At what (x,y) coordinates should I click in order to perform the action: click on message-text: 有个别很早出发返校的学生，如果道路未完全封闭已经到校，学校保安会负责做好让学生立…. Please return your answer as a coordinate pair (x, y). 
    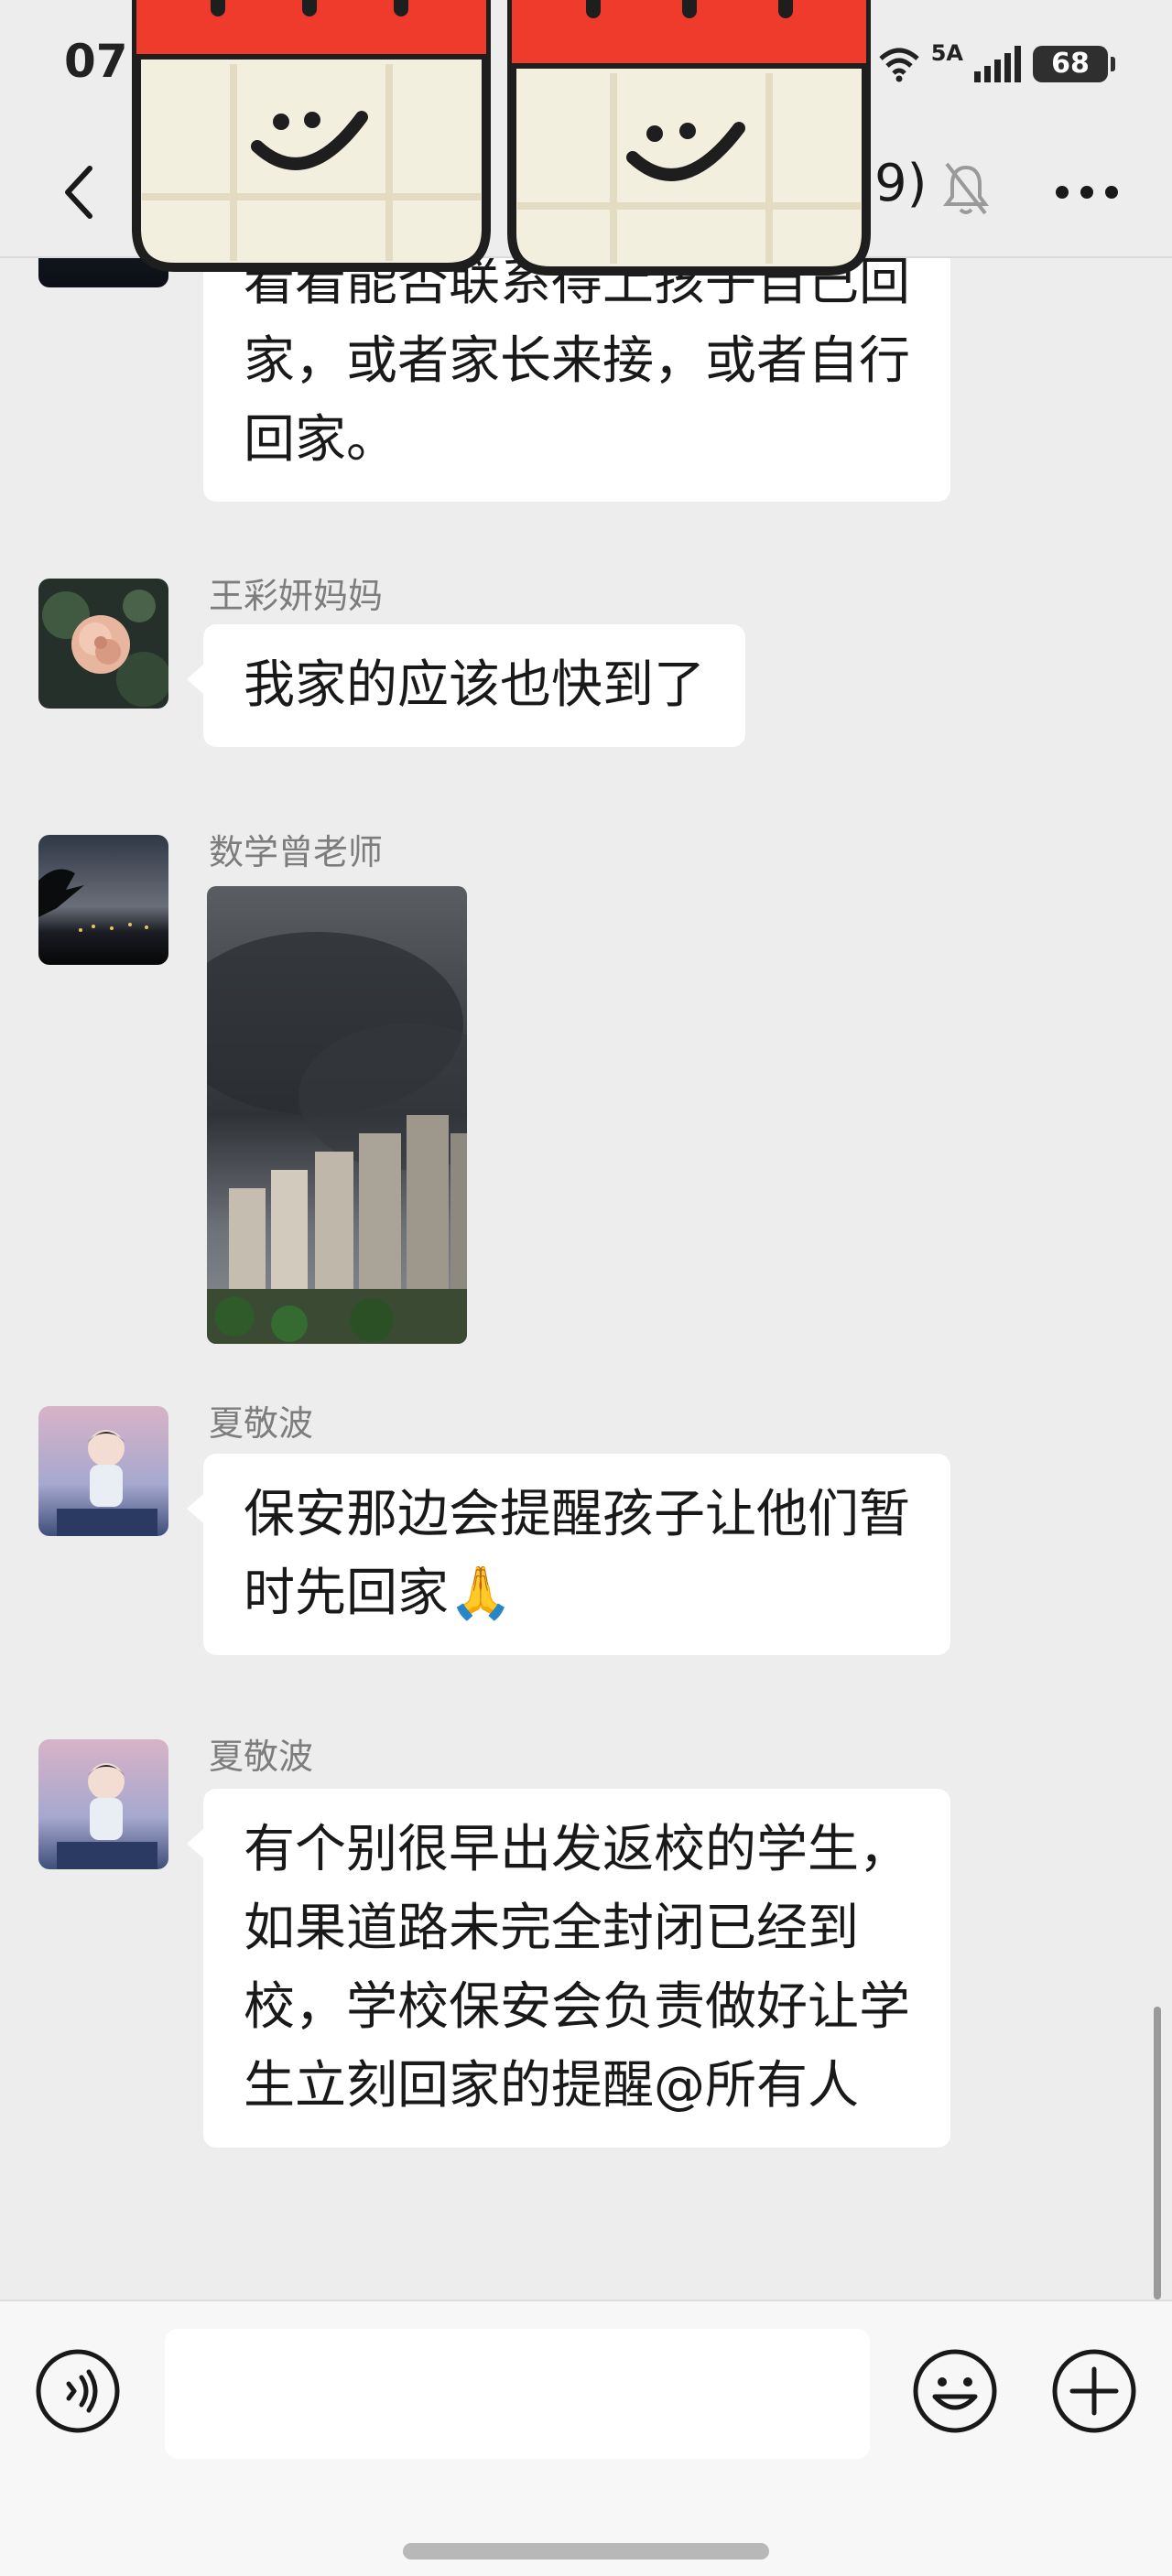
    Looking at the image, I should click on (577, 1968).